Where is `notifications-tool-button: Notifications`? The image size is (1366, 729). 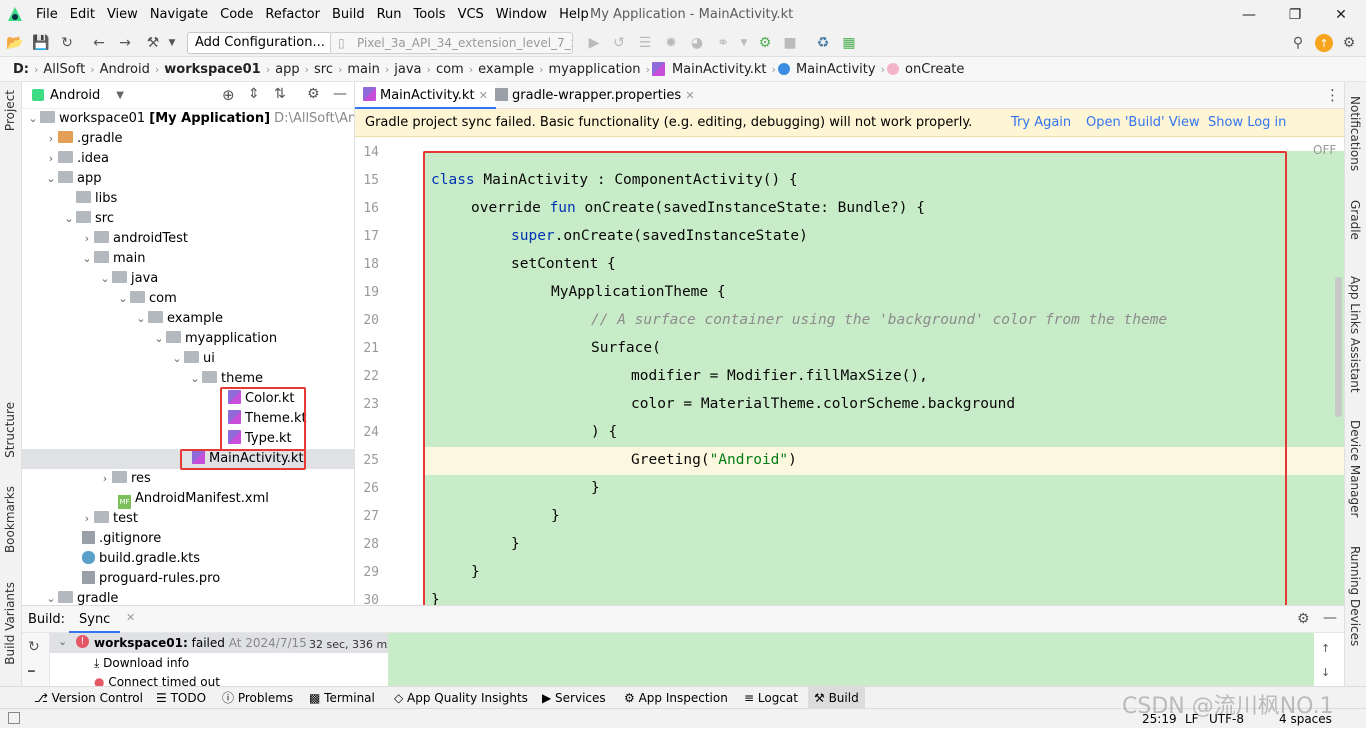
notifications-tool-button: Notifications is located at coordinates (1355, 133).